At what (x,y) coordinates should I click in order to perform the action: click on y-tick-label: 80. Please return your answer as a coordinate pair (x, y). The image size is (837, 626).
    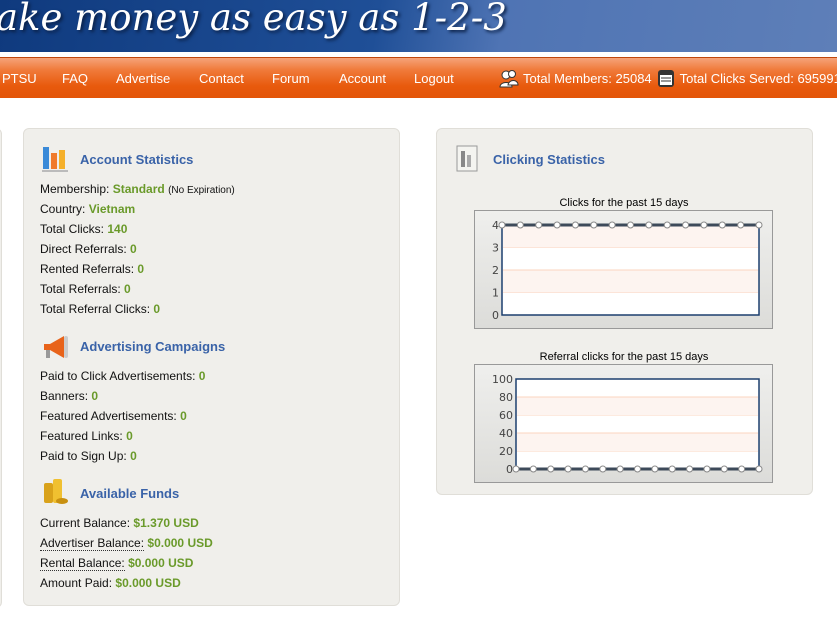
    Looking at the image, I should click on (506, 397).